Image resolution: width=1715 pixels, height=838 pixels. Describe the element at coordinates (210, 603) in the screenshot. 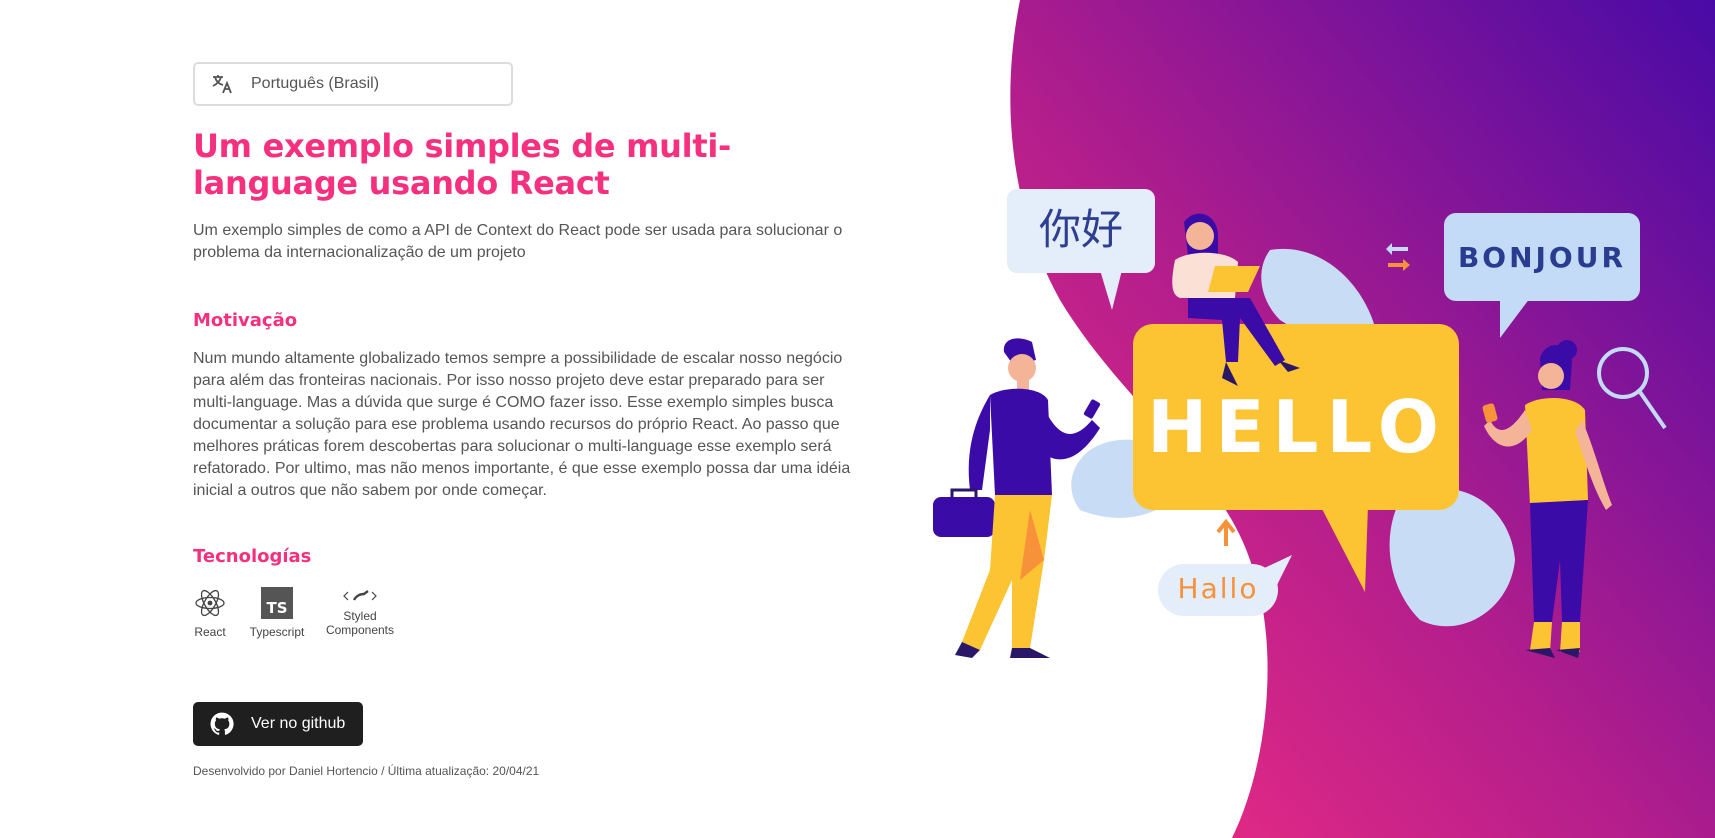

I see `react-icon` at that location.